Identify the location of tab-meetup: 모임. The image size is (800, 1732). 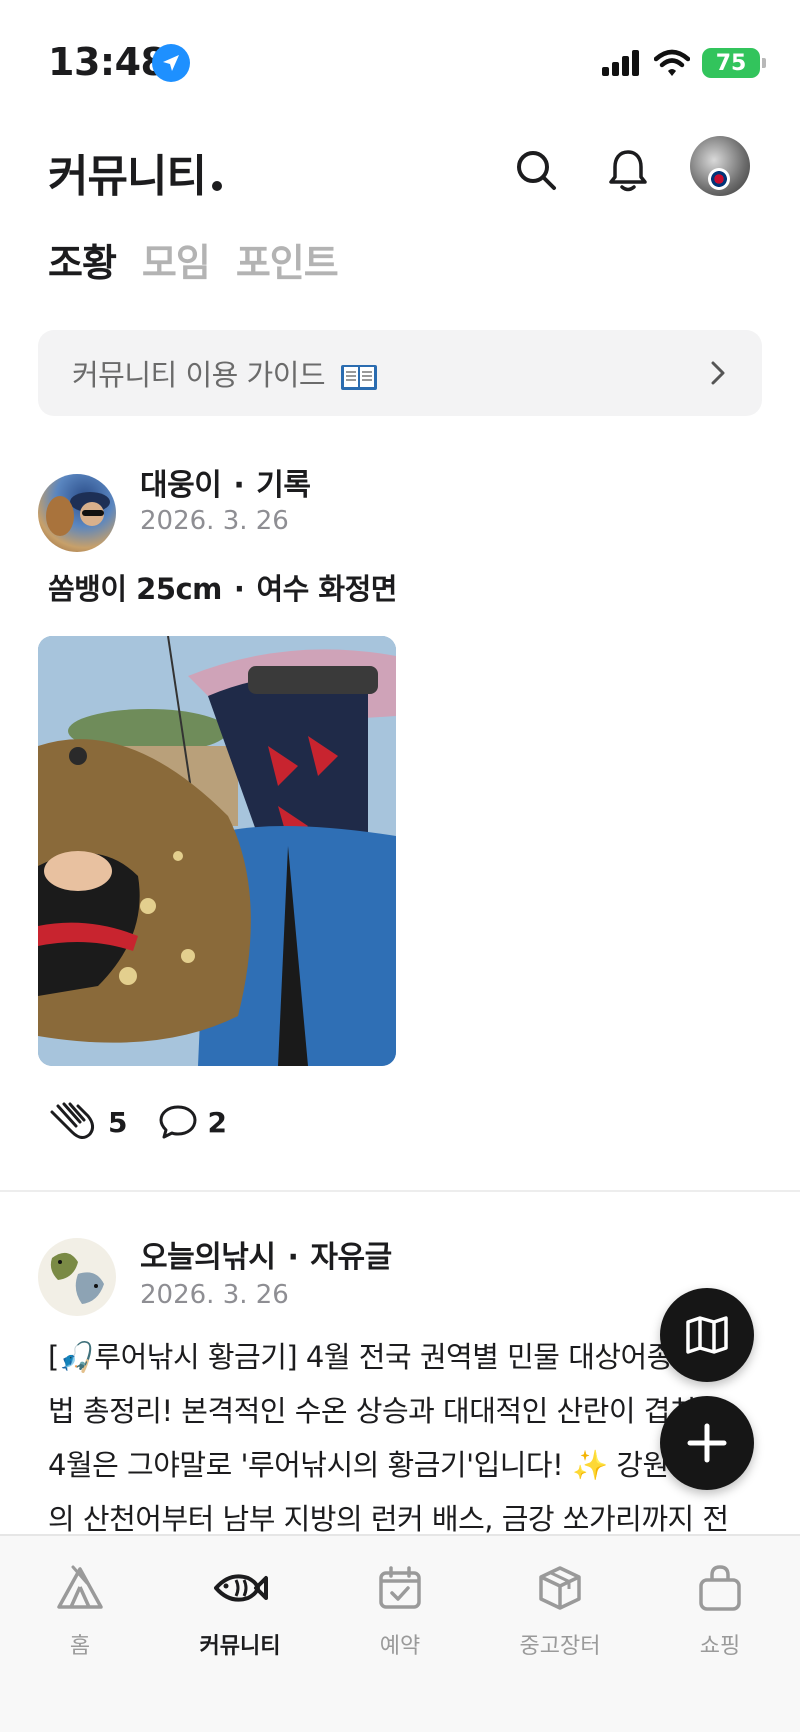
(176, 259).